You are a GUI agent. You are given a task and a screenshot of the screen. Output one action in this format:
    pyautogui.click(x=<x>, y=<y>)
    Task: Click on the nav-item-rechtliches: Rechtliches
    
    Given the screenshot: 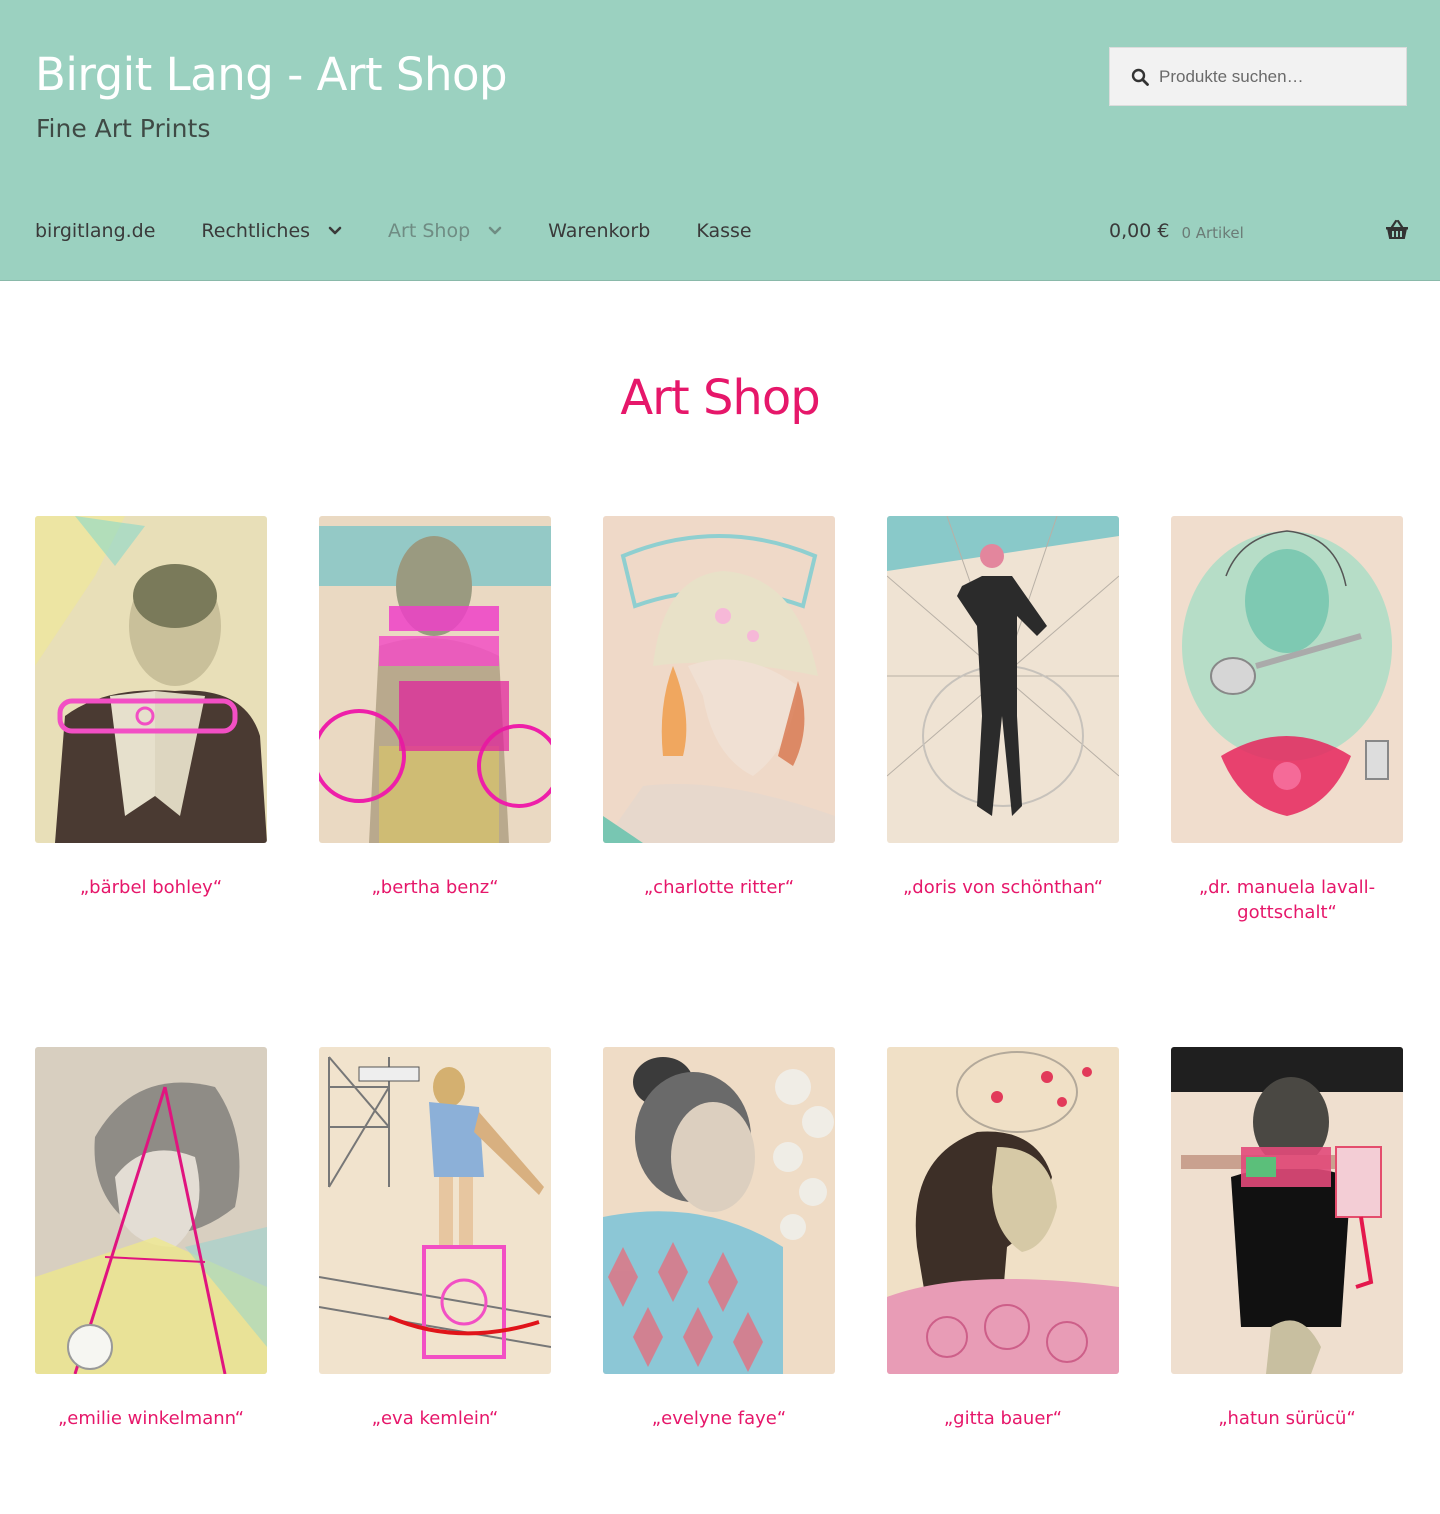 What is the action you would take?
    pyautogui.click(x=271, y=231)
    